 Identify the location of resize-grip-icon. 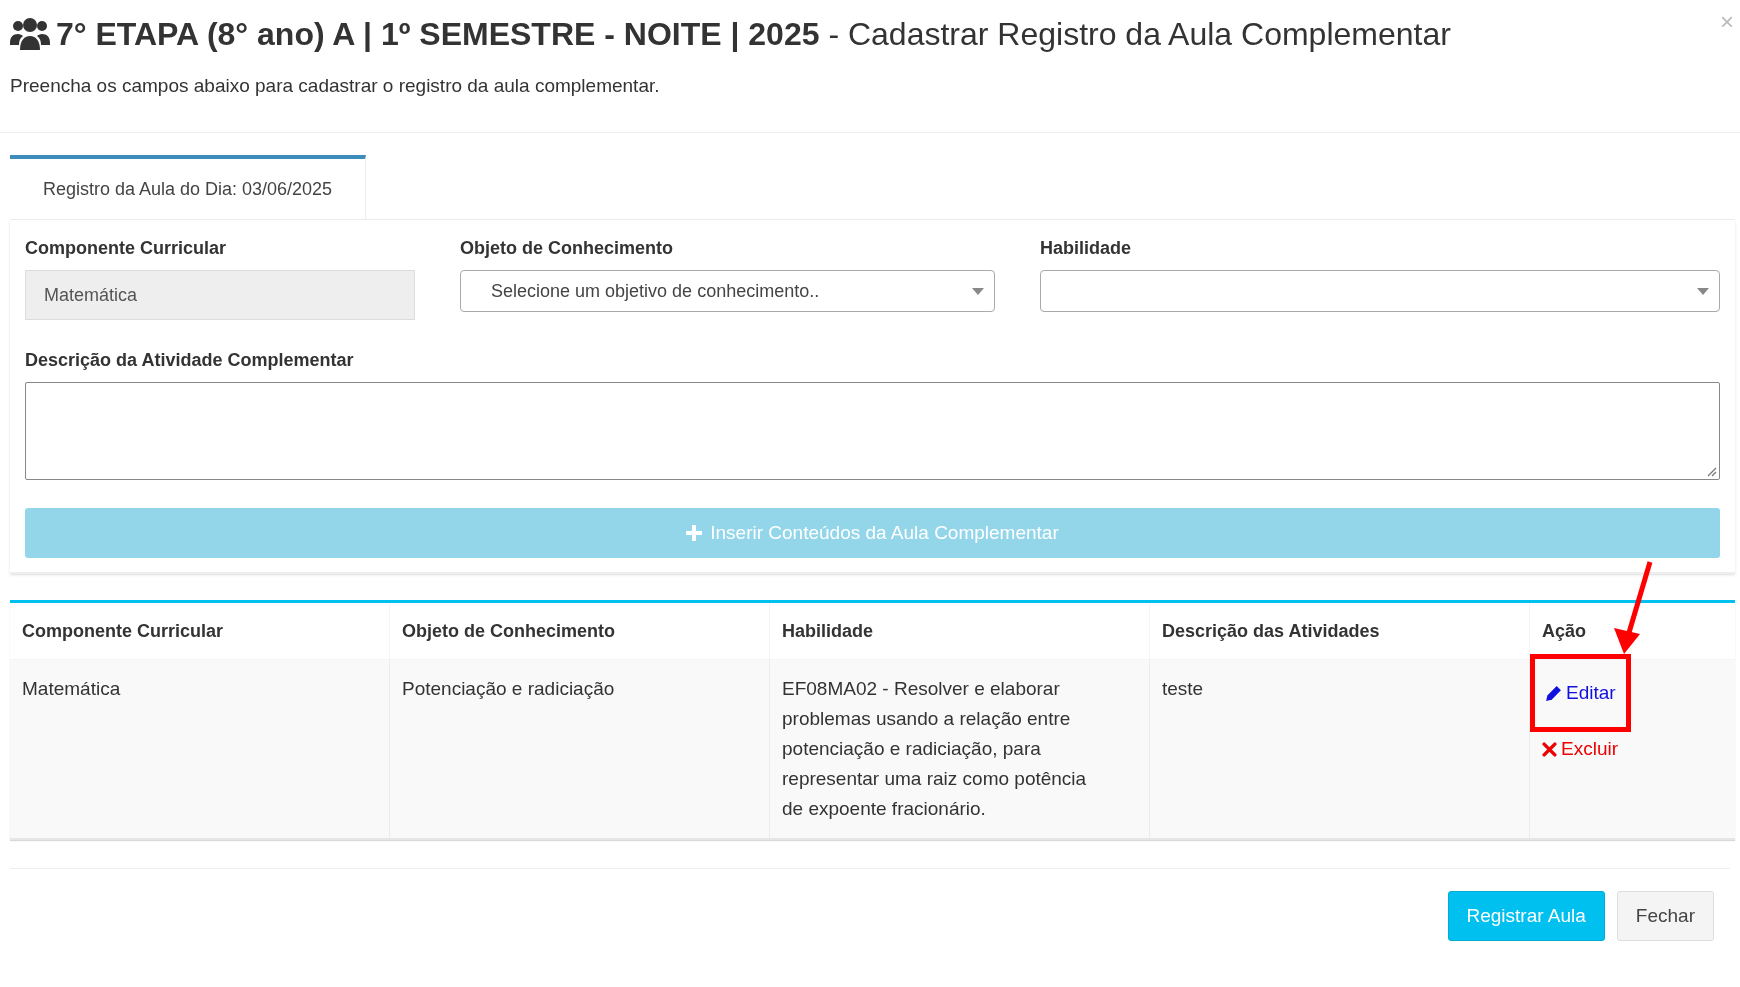
(1712, 472).